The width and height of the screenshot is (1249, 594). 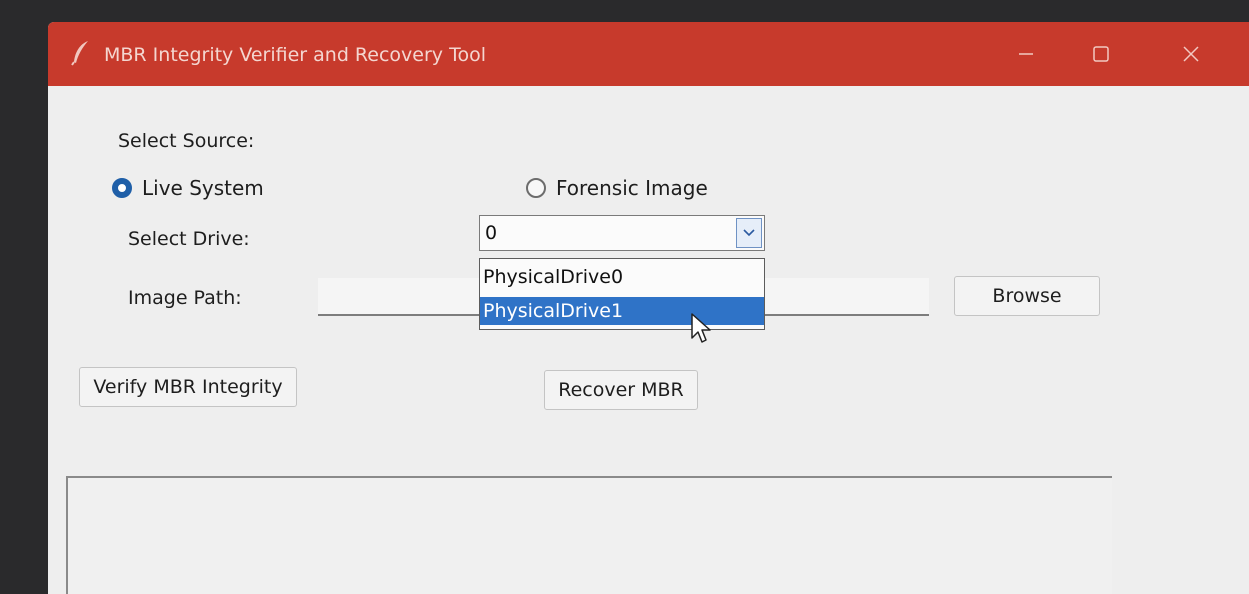 What do you see at coordinates (295, 55) in the screenshot?
I see `window-title: MBR Integrity Verifier and Recovery Tool` at bounding box center [295, 55].